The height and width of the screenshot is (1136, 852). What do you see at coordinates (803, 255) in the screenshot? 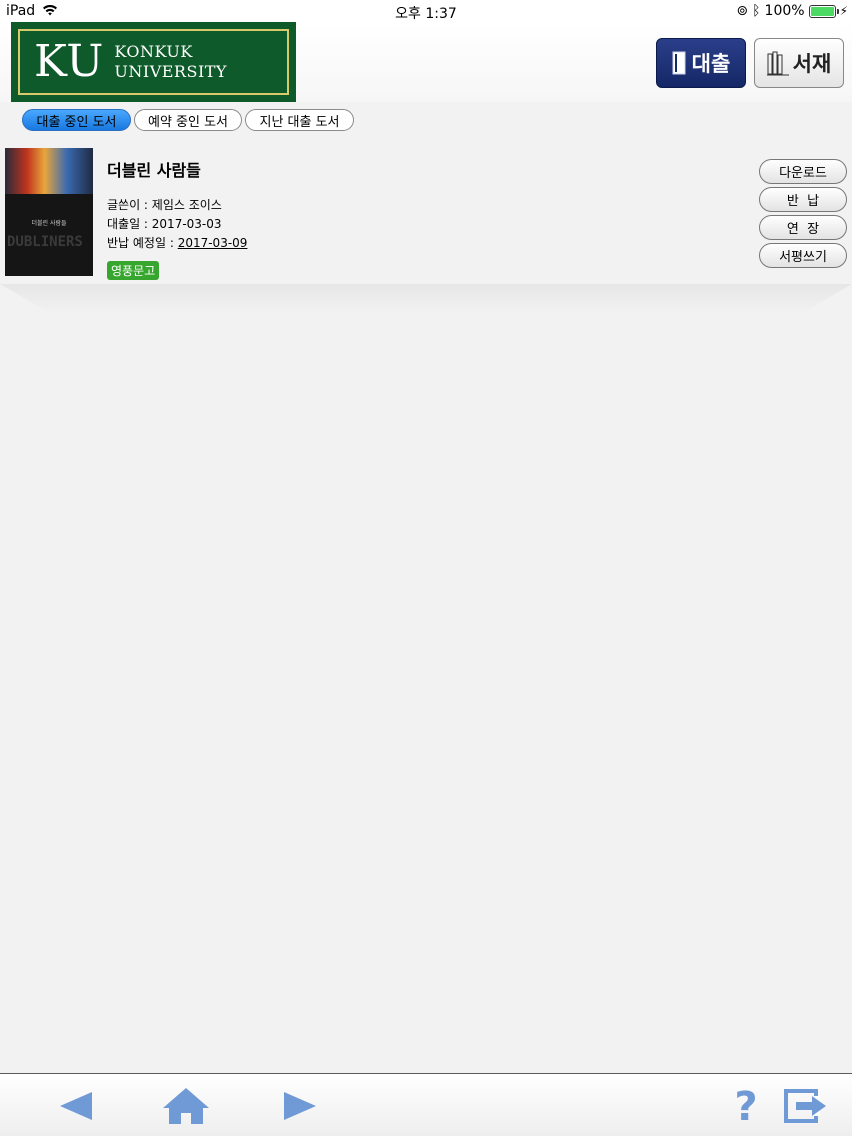
I see `write-review-button: 서평쓰기` at bounding box center [803, 255].